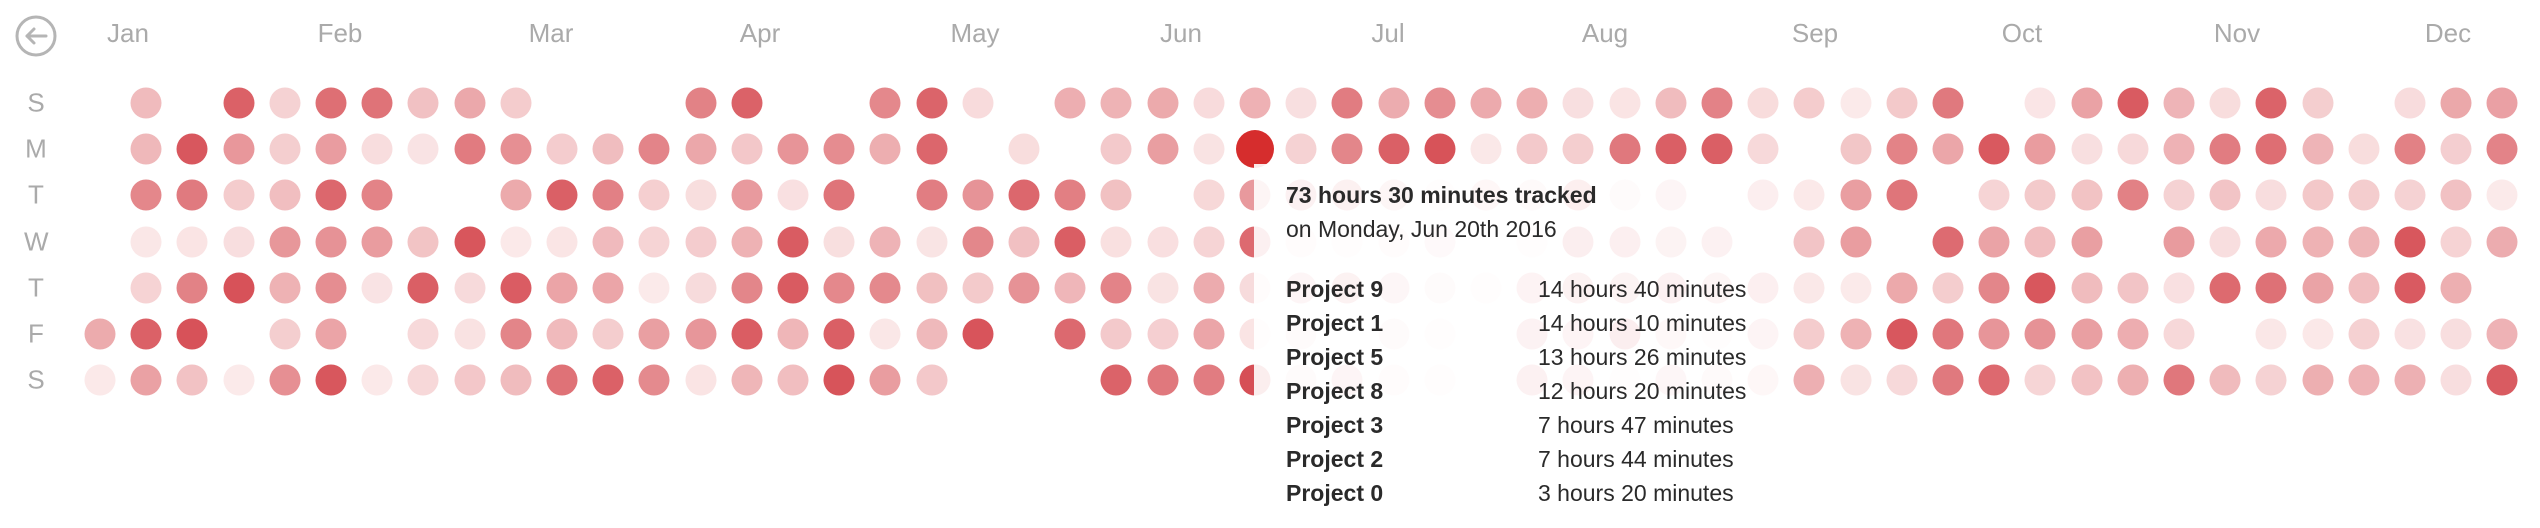 This screenshot has width=2540, height=528. What do you see at coordinates (36, 36) in the screenshot?
I see `back-arrow-icon` at bounding box center [36, 36].